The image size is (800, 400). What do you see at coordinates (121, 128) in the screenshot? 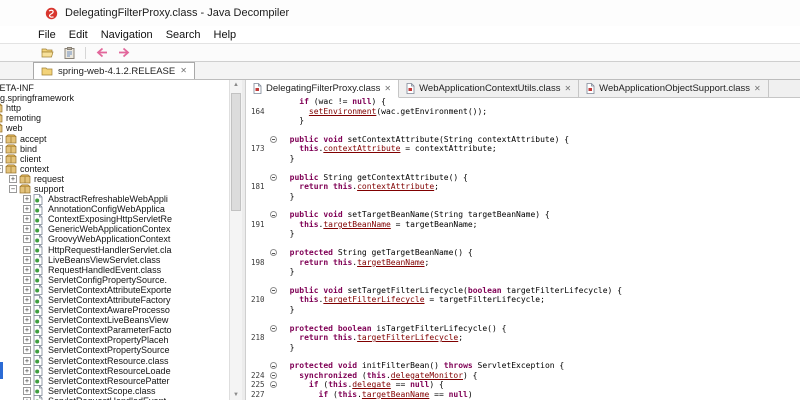
I see `tree-item: −web` at bounding box center [121, 128].